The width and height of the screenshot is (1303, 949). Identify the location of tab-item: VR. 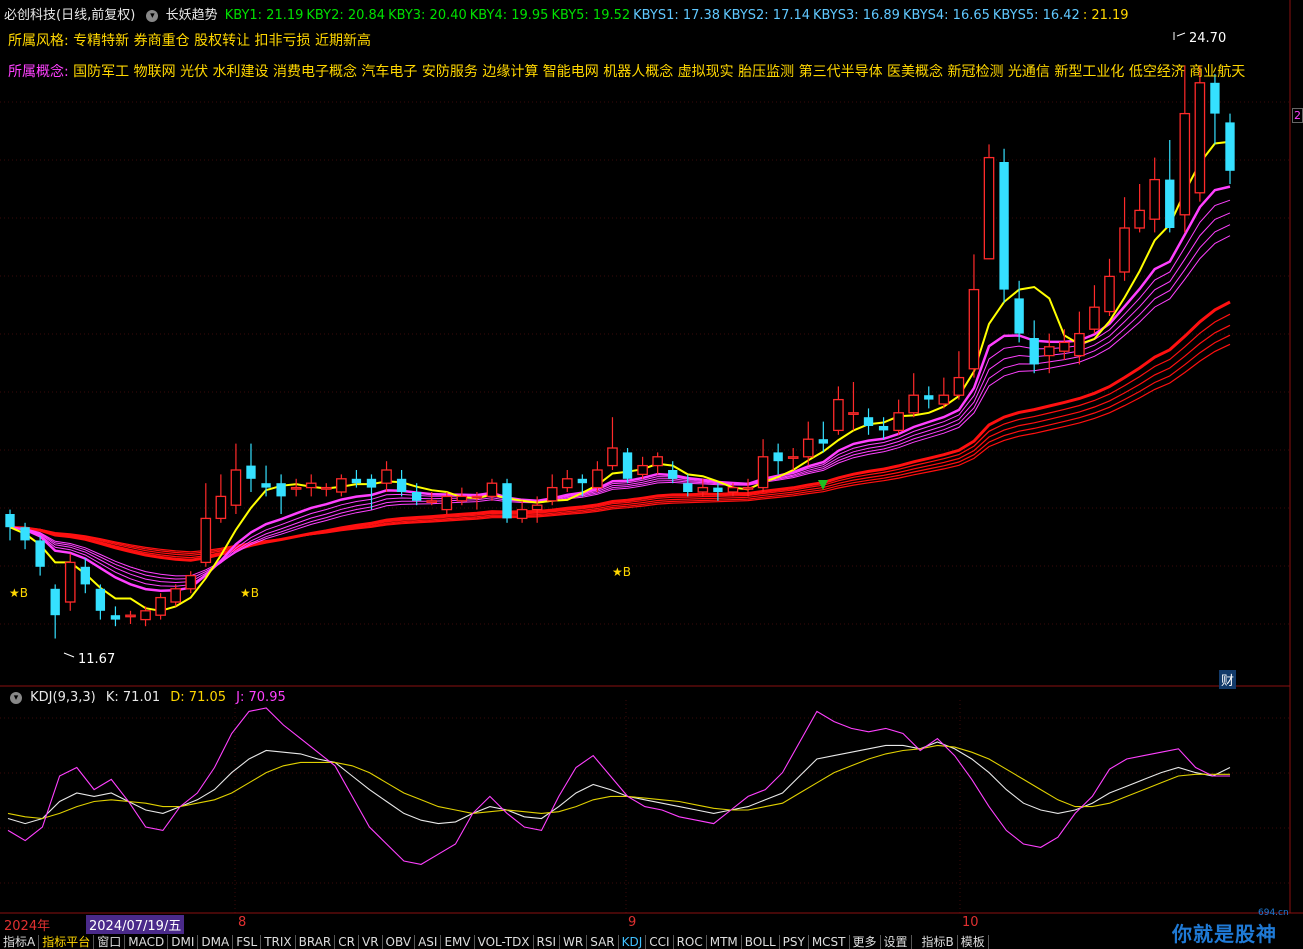
(371, 942).